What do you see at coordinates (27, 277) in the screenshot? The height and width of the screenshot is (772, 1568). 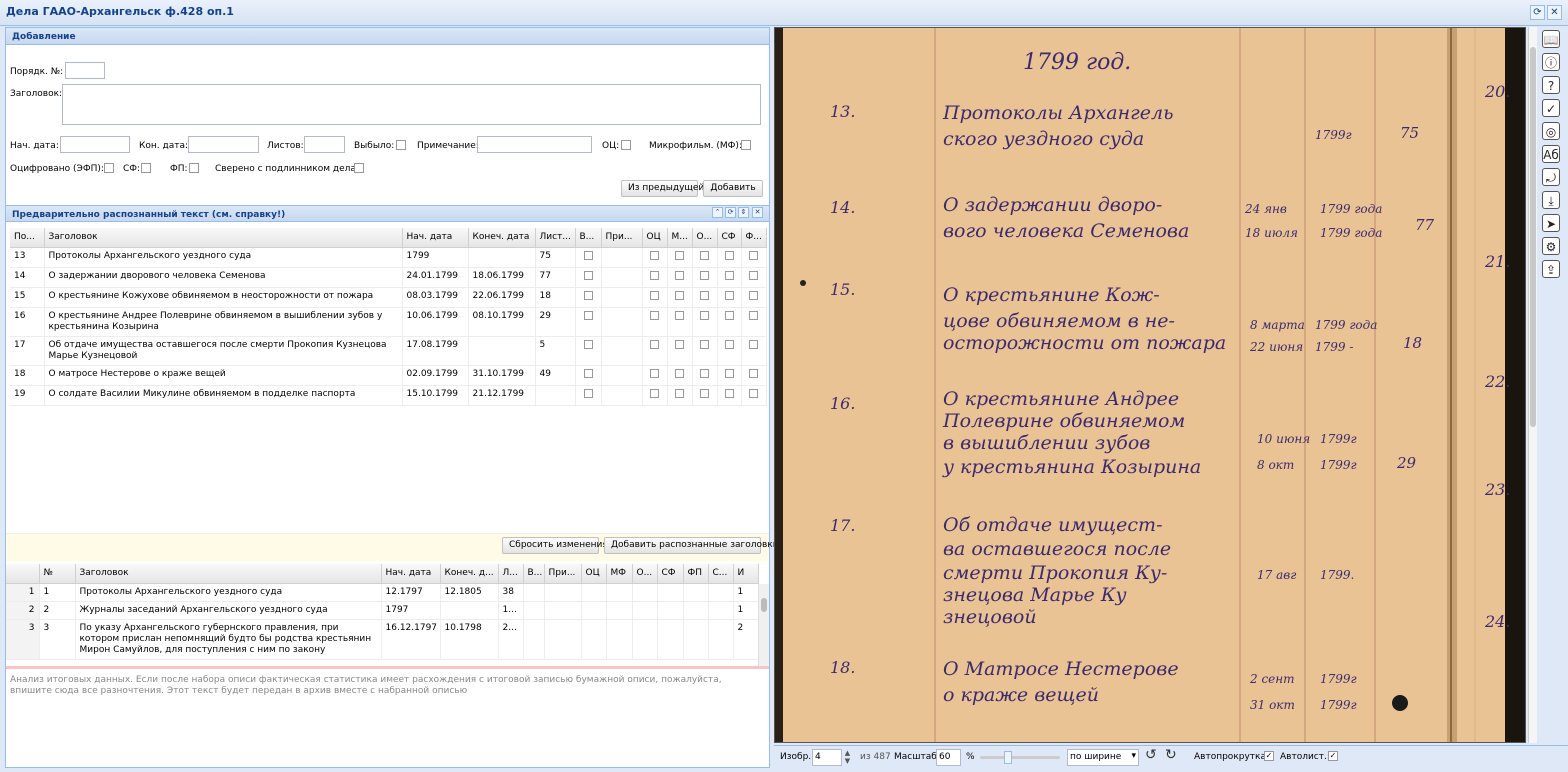 I see `recognized-cell-number: 14` at bounding box center [27, 277].